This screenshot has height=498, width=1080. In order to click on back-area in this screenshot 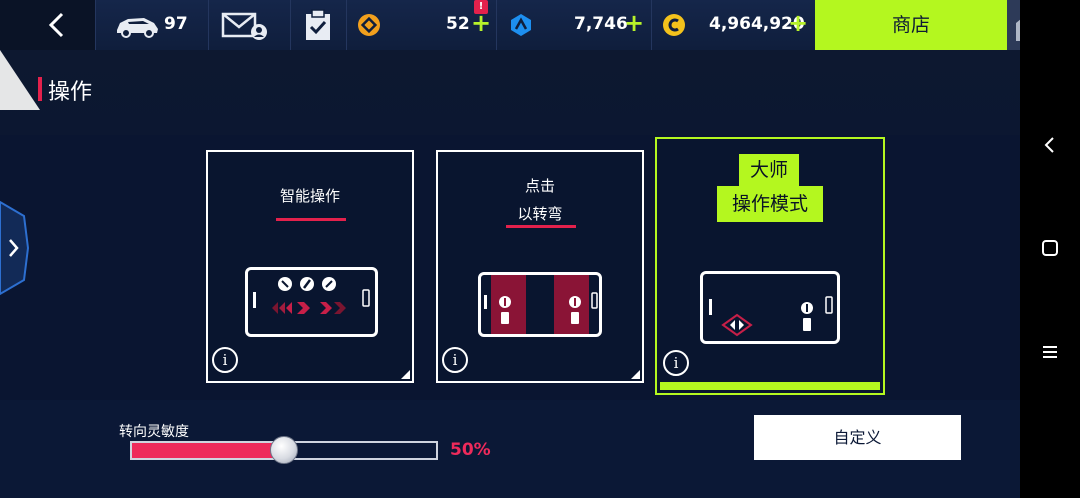, I will do `click(47, 25)`.